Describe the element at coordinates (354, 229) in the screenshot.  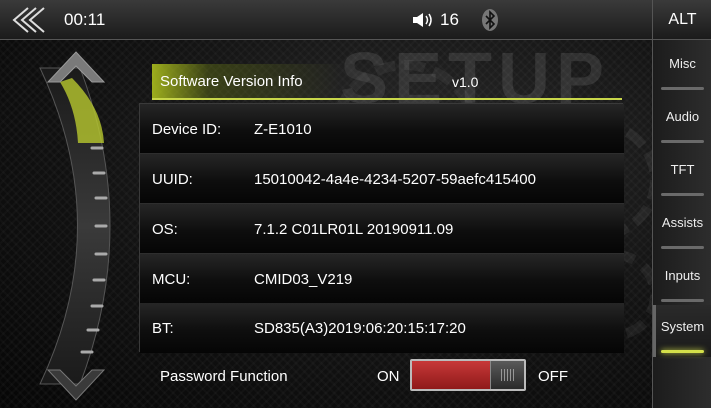
I see `row-value: 7.1.2 C01LR01L 20190911.09` at that location.